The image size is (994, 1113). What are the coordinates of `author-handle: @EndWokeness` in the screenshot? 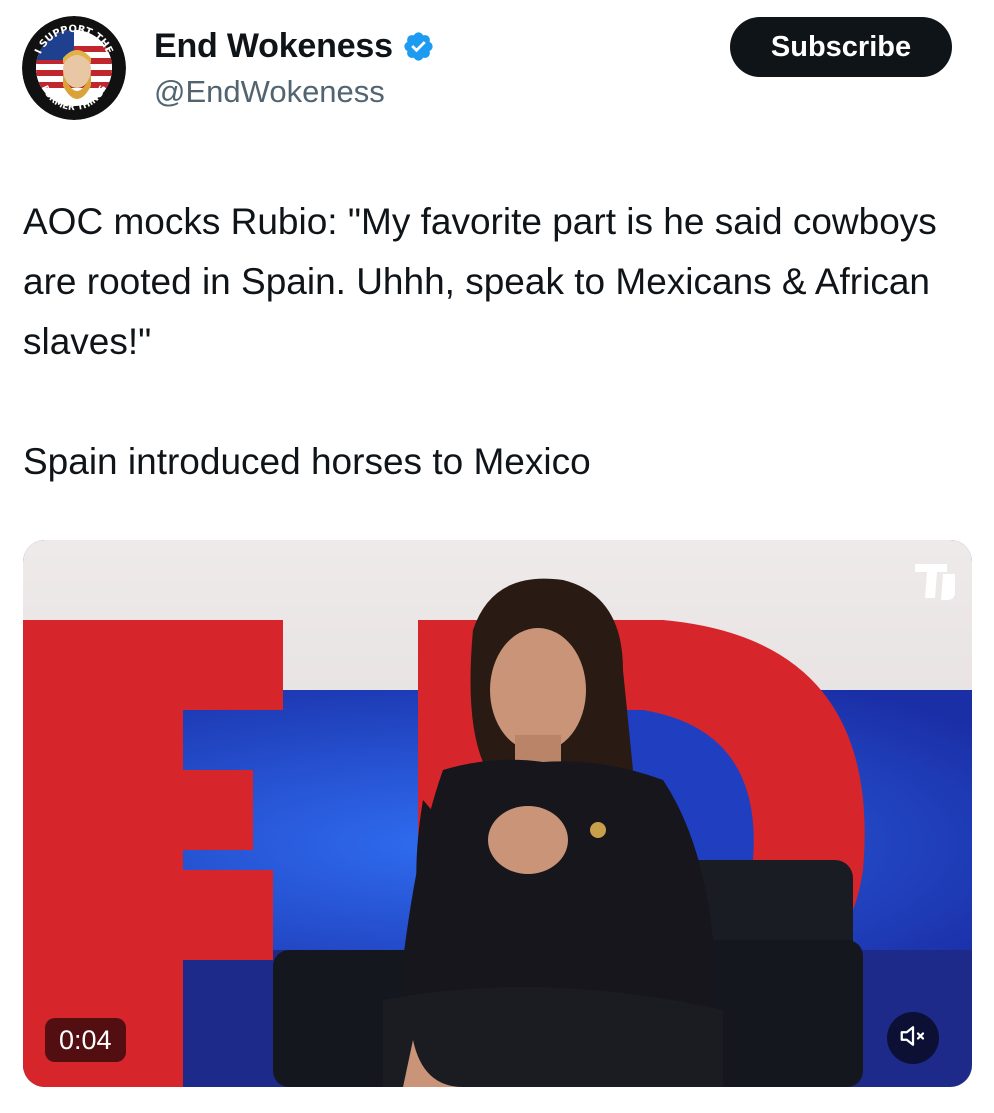 It's located at (269, 92).